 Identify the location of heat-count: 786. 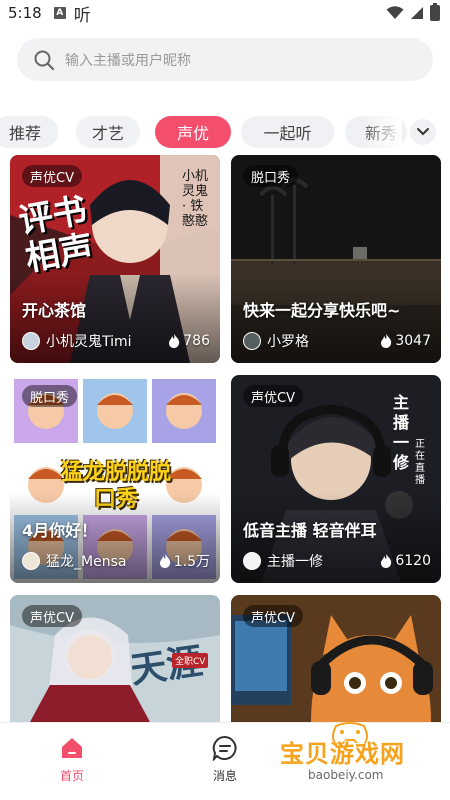
(189, 341).